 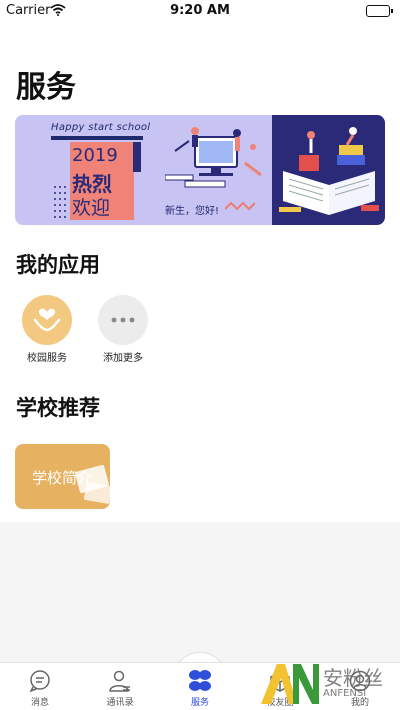 What do you see at coordinates (379, 11) in the screenshot?
I see `battery-icon` at bounding box center [379, 11].